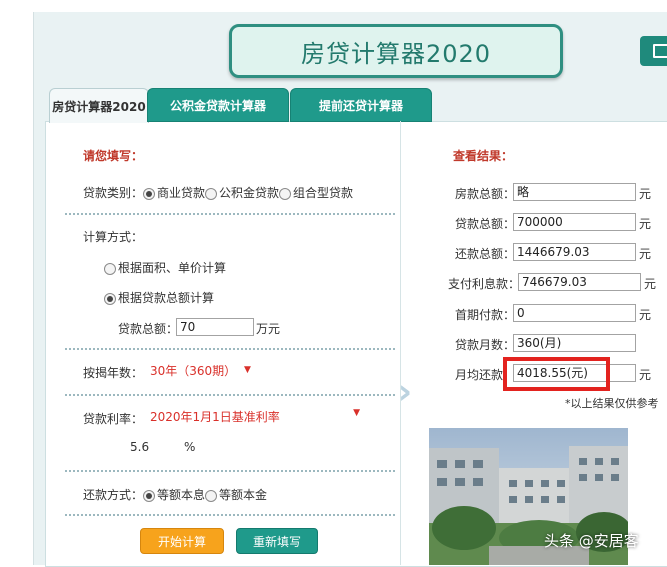 The image size is (667, 567). What do you see at coordinates (113, 418) in the screenshot?
I see `rate-label: 贷款利率：` at bounding box center [113, 418].